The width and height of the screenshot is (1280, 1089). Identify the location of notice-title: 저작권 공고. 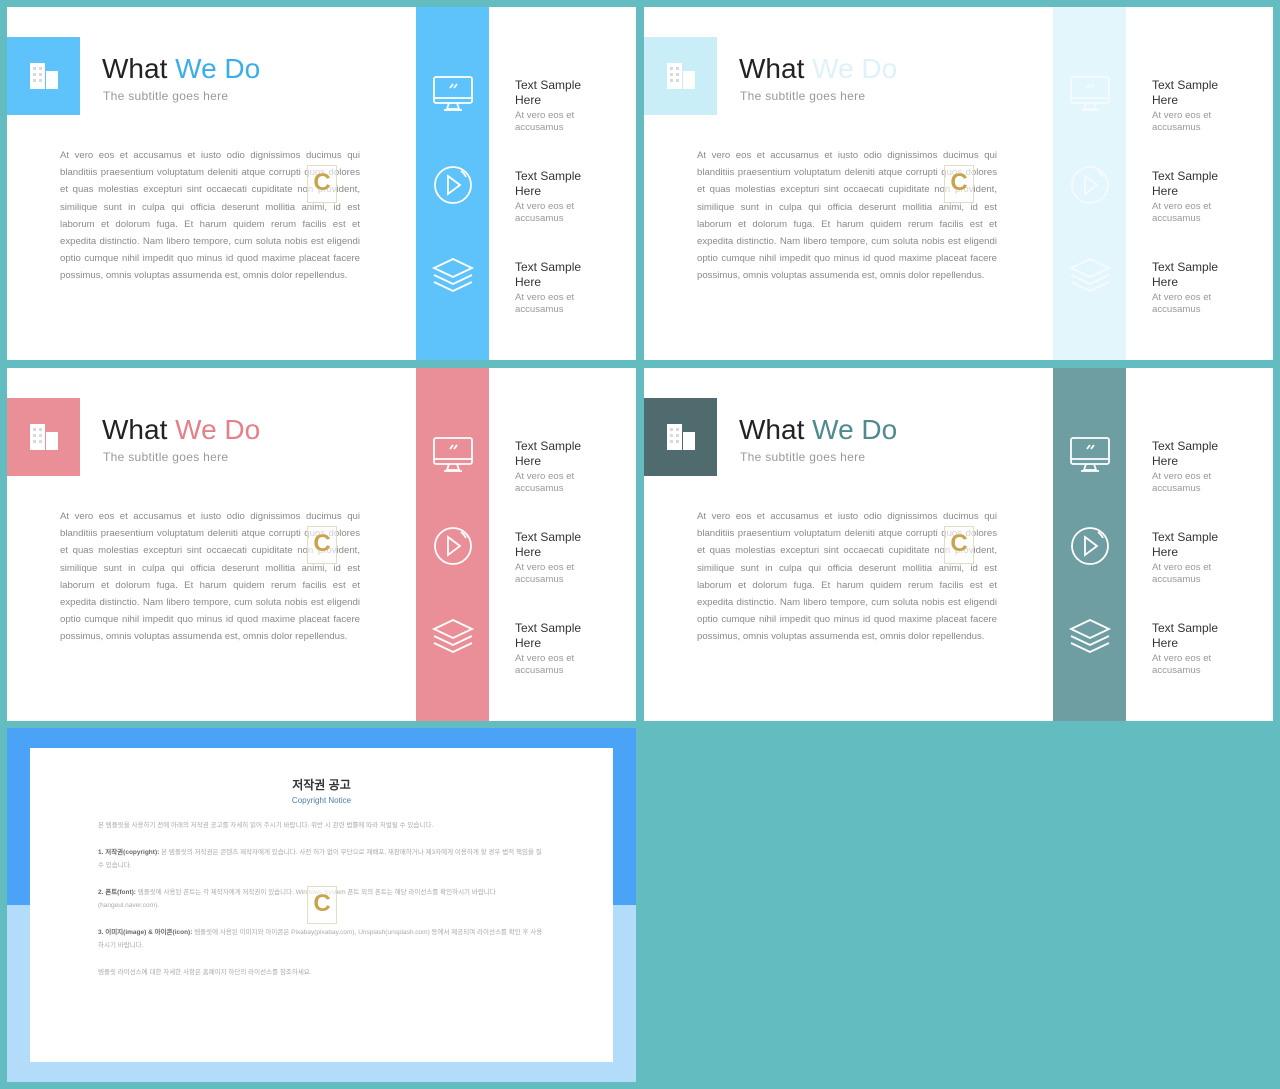
(321, 785).